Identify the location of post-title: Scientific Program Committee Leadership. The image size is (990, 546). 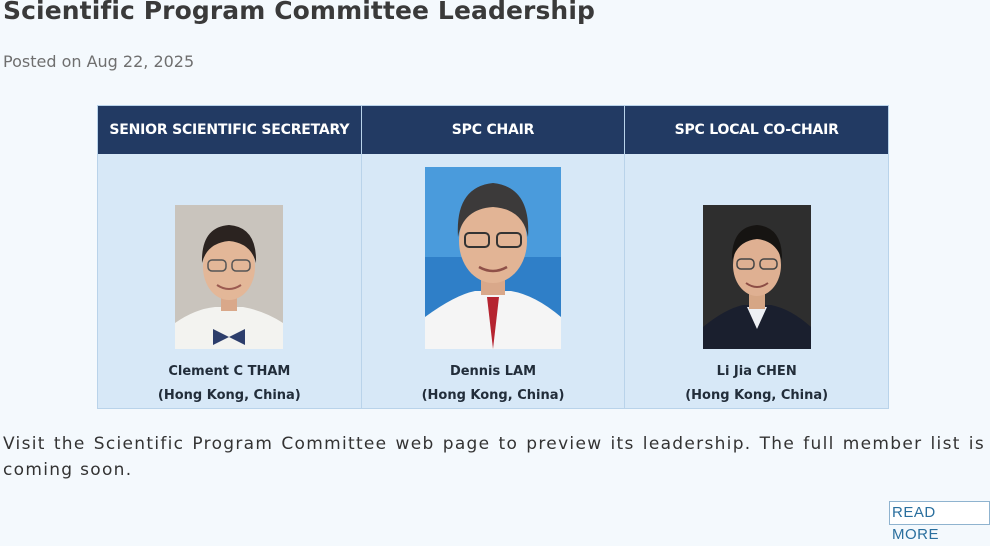
(299, 12).